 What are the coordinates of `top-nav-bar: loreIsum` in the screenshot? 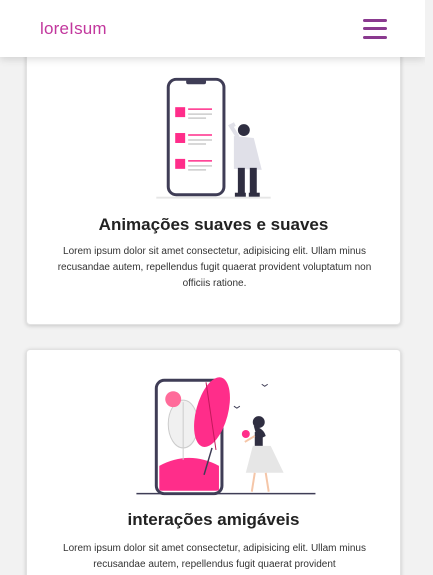 It's located at (212, 28).